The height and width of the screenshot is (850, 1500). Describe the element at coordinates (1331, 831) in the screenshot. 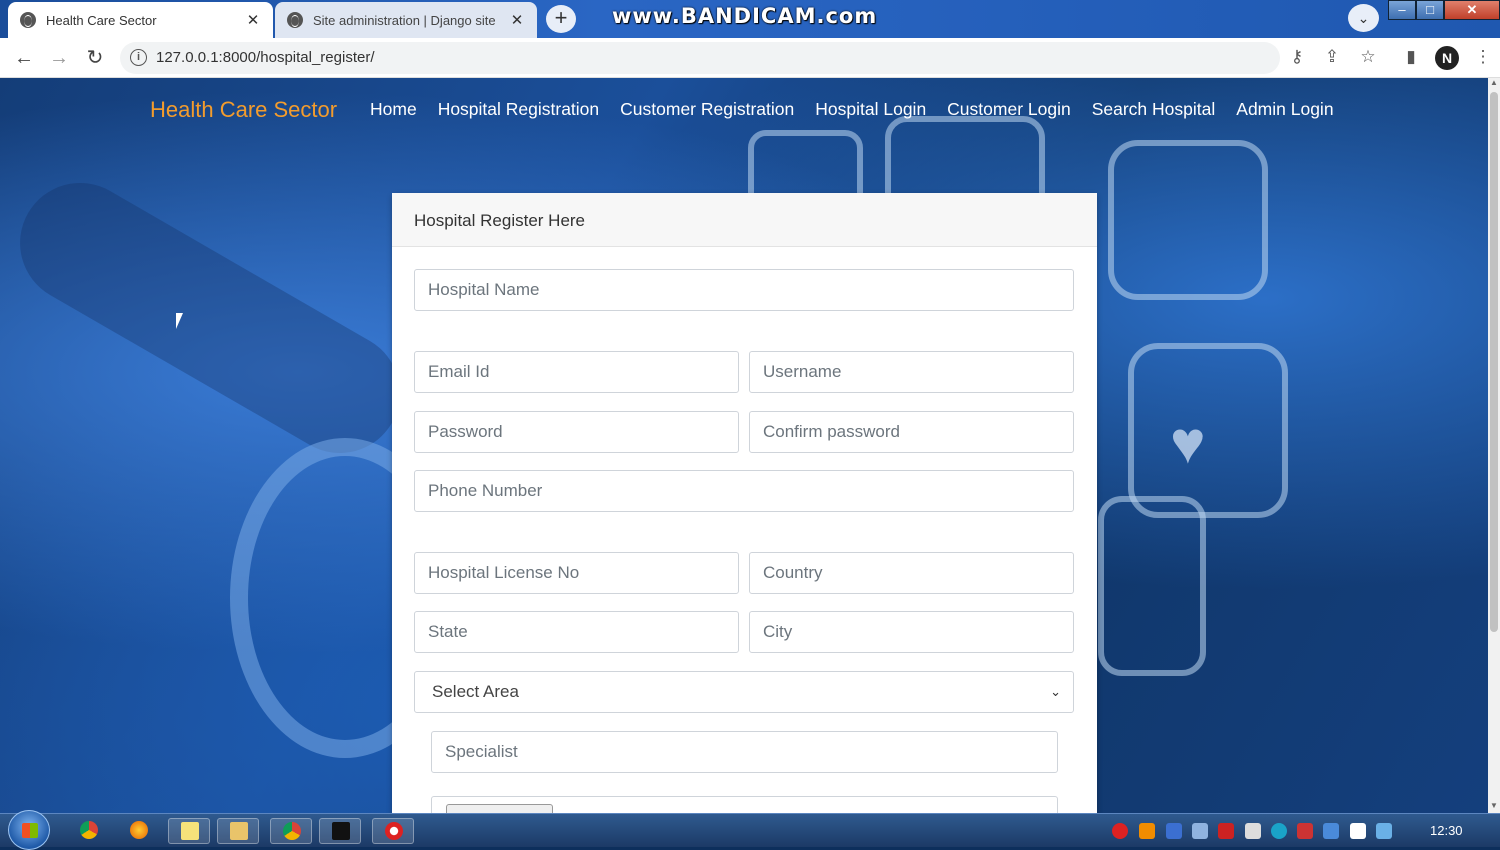

I see `sync-tray-icon` at that location.